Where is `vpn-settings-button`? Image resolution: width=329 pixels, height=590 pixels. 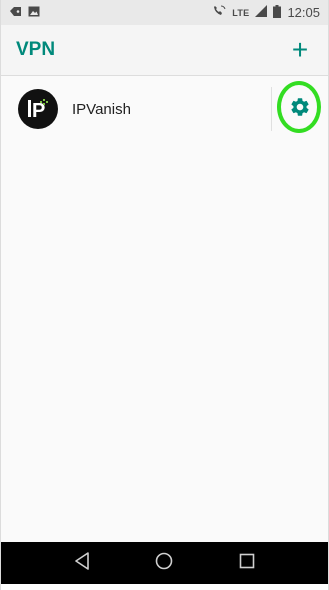 vpn-settings-button is located at coordinates (300, 109).